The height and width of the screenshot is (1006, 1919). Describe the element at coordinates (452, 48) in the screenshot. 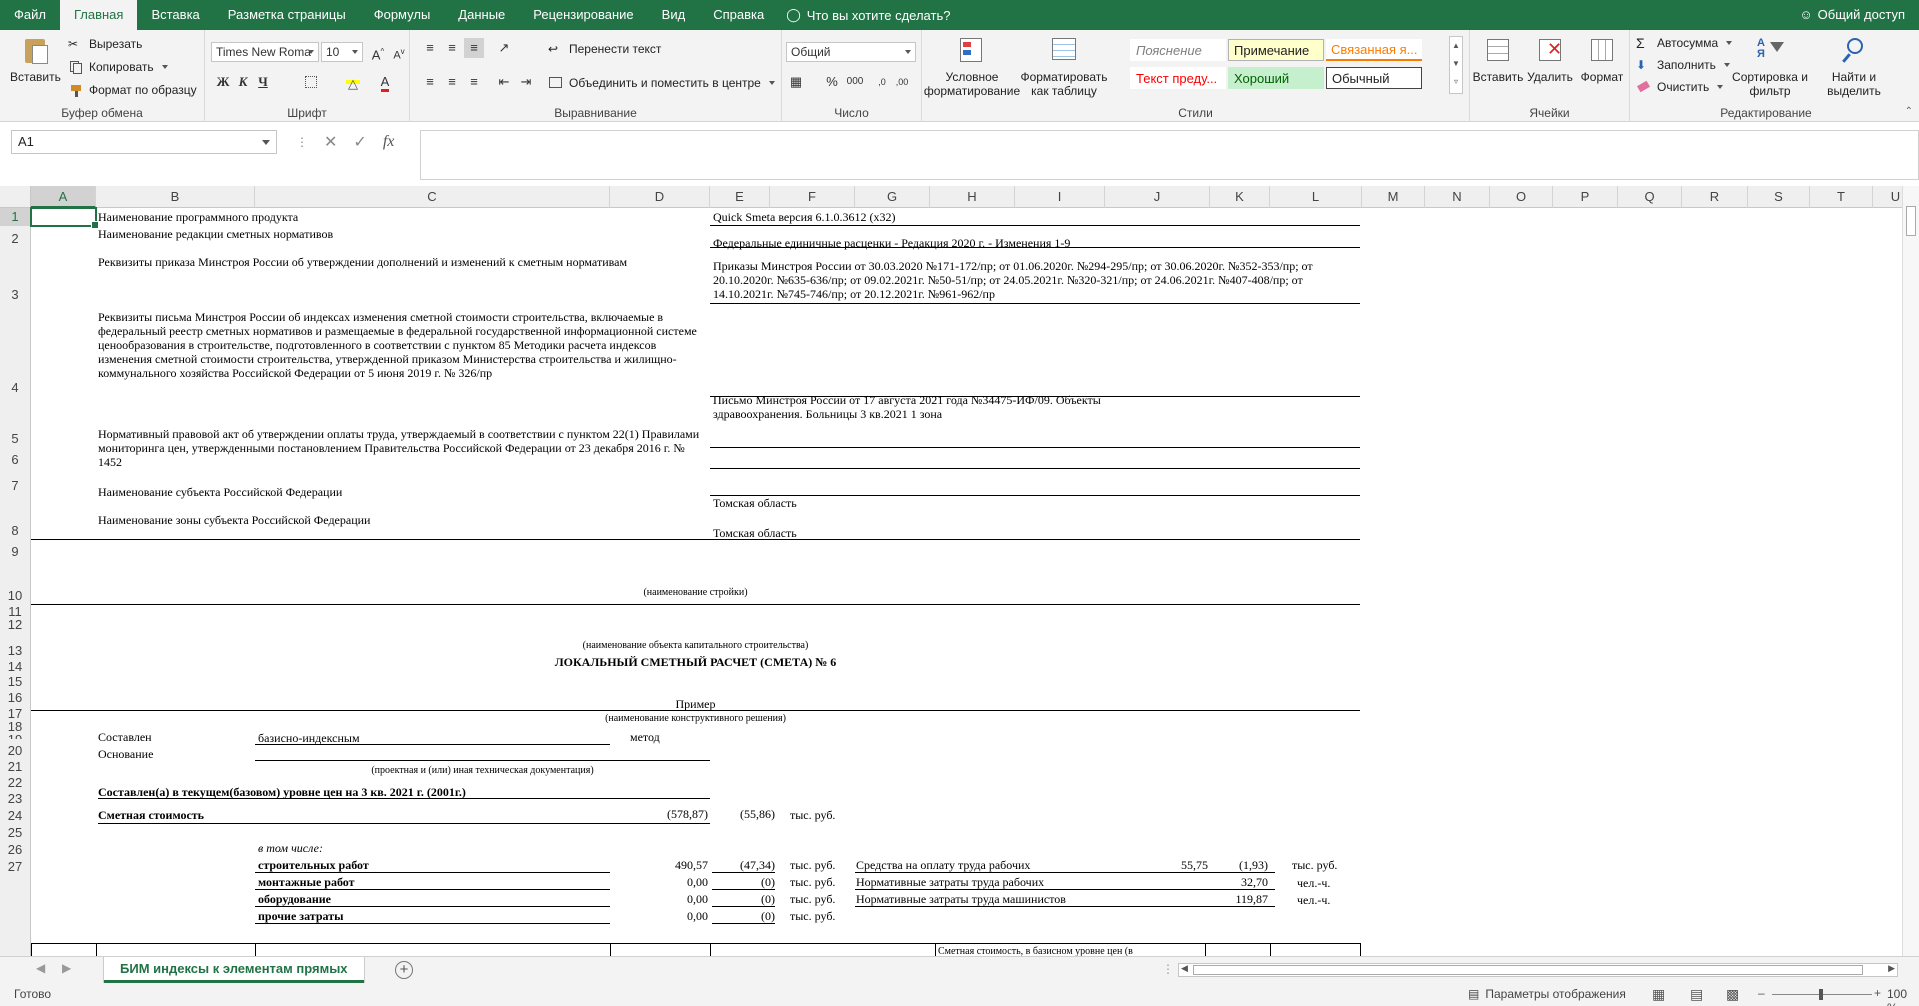

I see `align-middle-icon: ≡` at that location.